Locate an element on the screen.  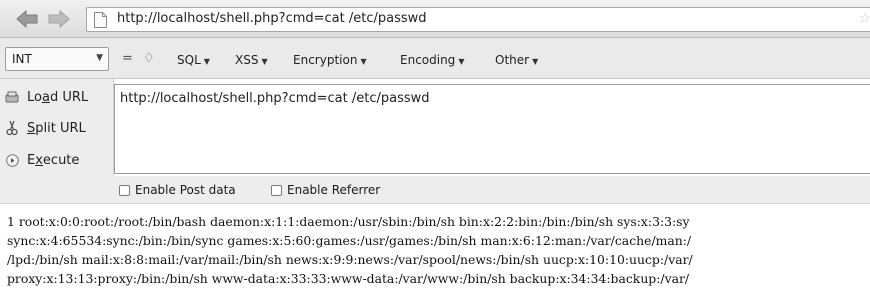
load-url-icon is located at coordinates (12, 97).